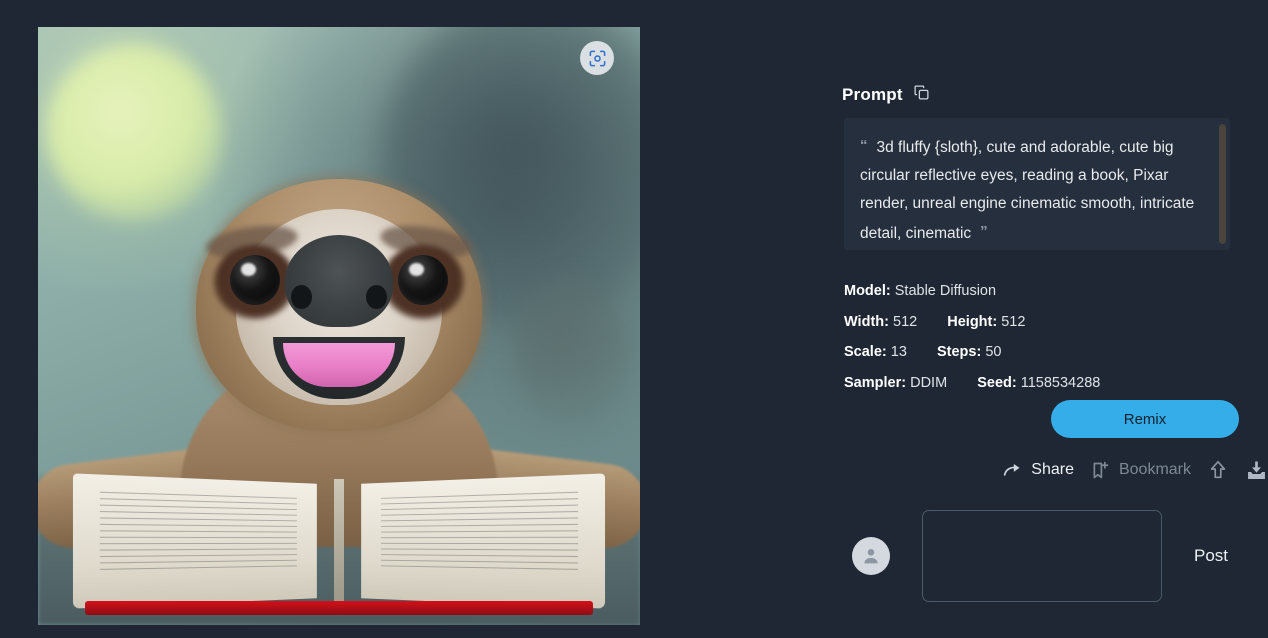  I want to click on sloth-eye-right, so click(423, 280).